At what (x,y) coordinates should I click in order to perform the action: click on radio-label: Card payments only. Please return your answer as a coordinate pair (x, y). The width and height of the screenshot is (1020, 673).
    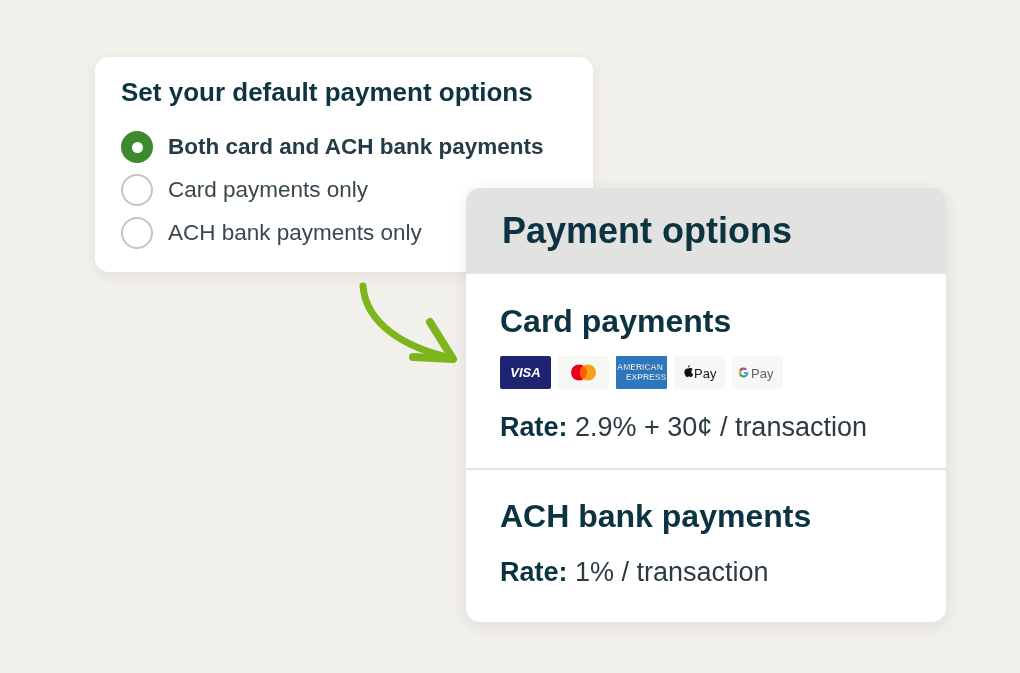
    Looking at the image, I should click on (268, 190).